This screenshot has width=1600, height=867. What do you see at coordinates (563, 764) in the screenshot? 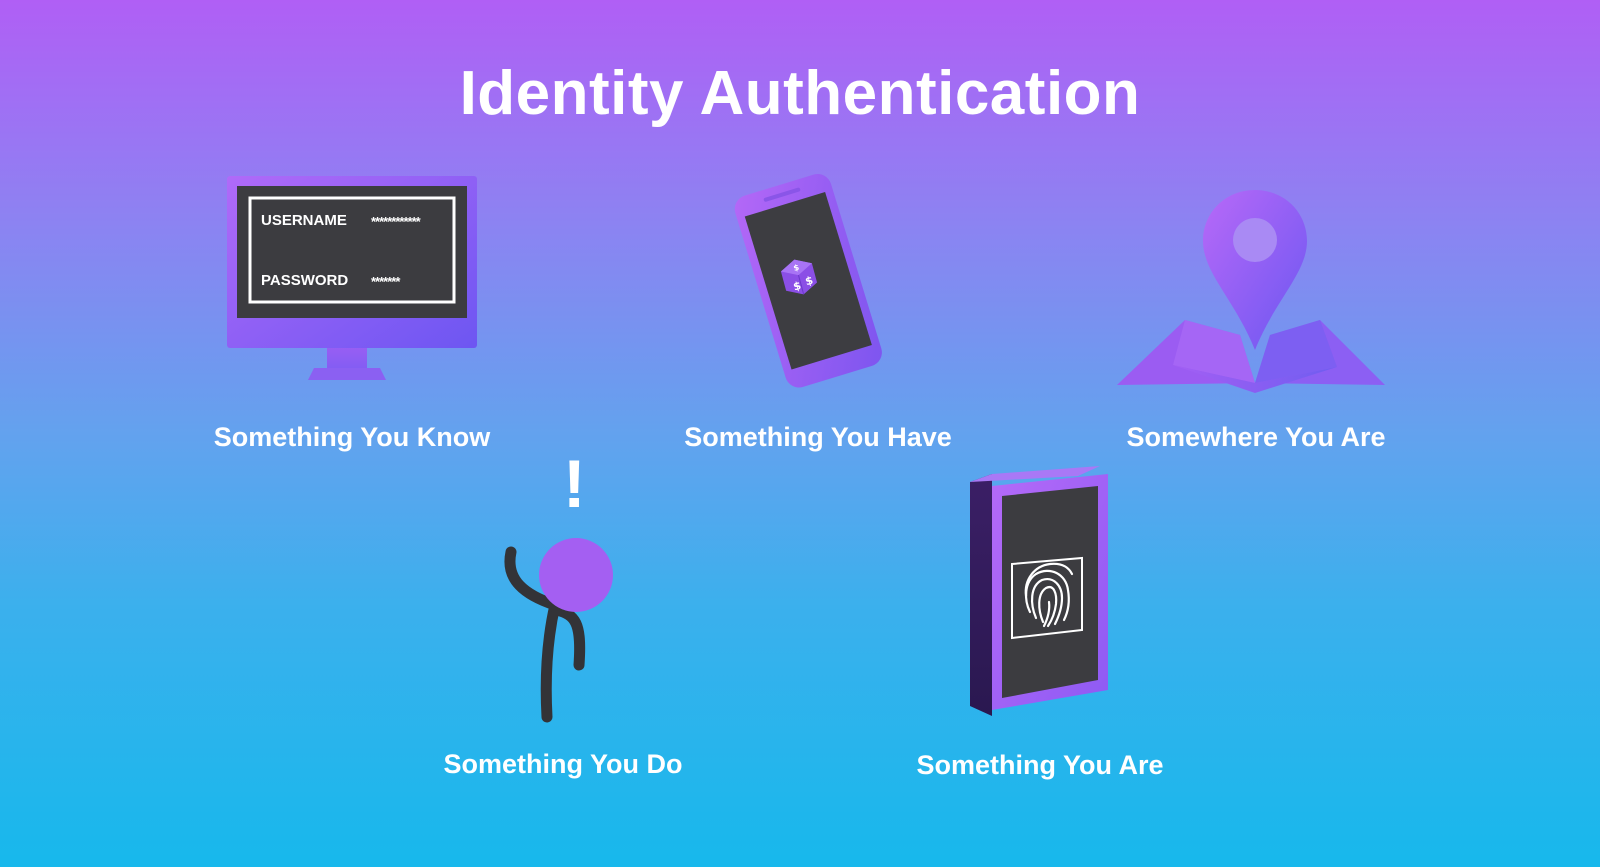
I see `factor-label: Something You Do` at bounding box center [563, 764].